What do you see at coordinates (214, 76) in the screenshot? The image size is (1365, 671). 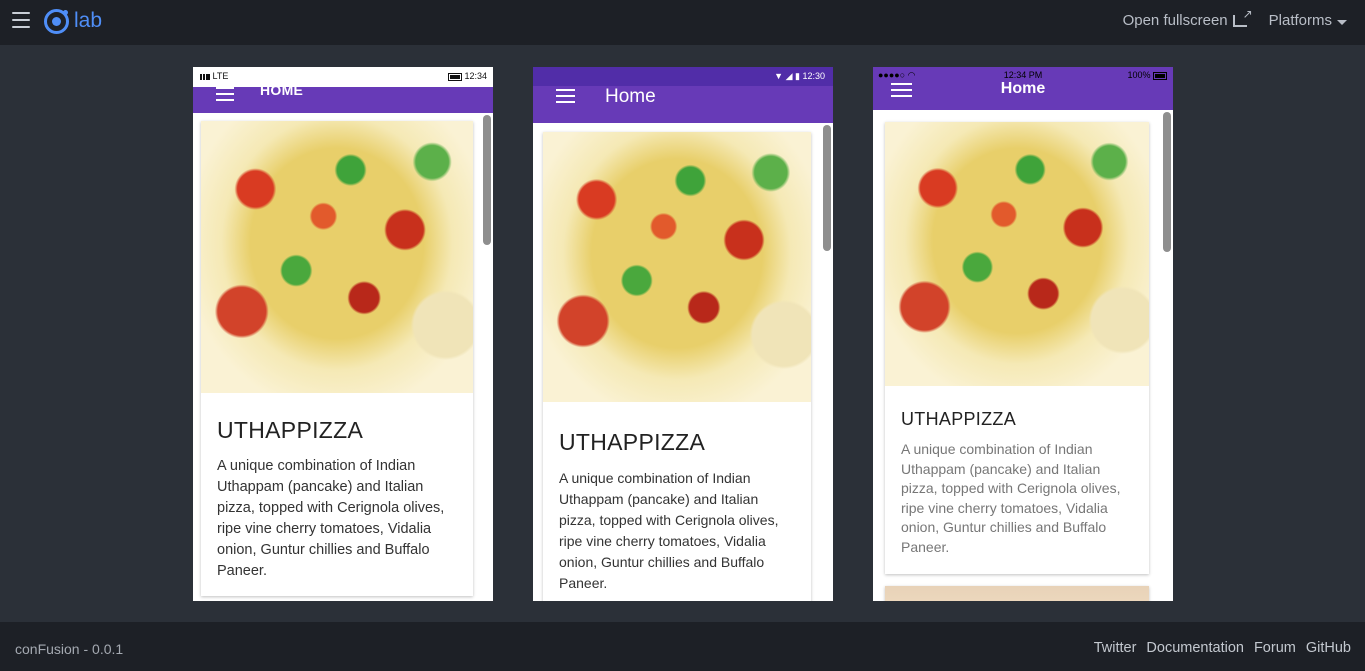 I see `status-left: LTE` at bounding box center [214, 76].